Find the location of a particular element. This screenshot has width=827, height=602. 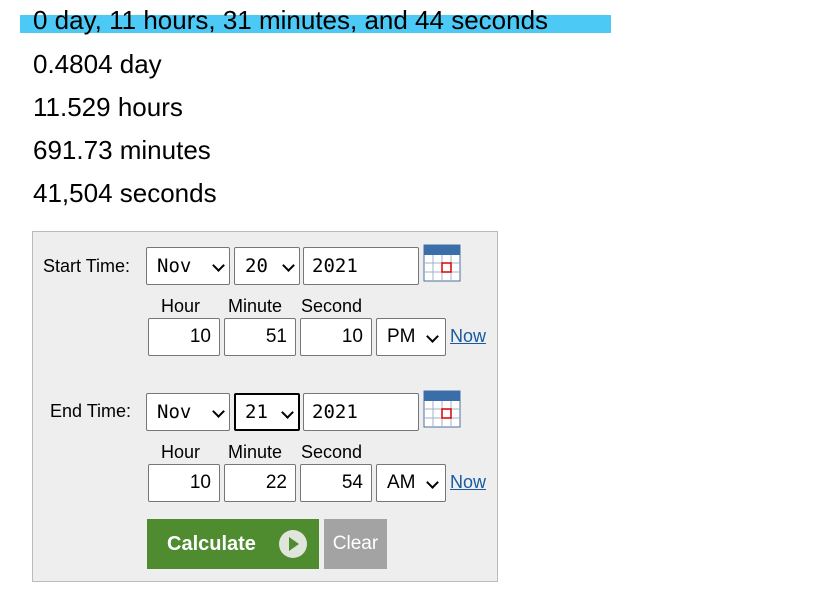

start-second-input: 10 is located at coordinates (336, 337).